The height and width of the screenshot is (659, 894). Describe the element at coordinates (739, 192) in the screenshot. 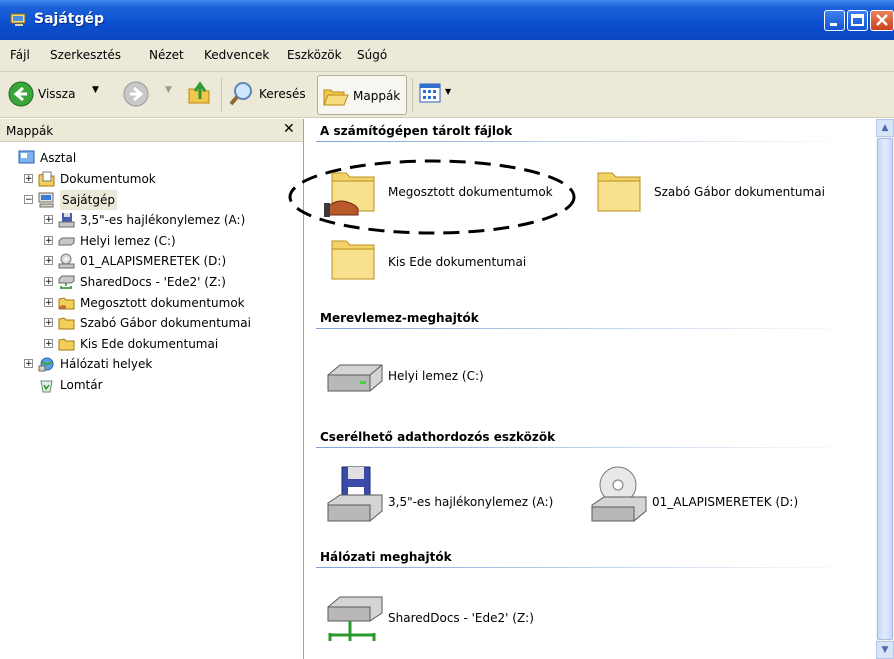

I see `item-label: Szabó Gábor dokumentumai` at that location.